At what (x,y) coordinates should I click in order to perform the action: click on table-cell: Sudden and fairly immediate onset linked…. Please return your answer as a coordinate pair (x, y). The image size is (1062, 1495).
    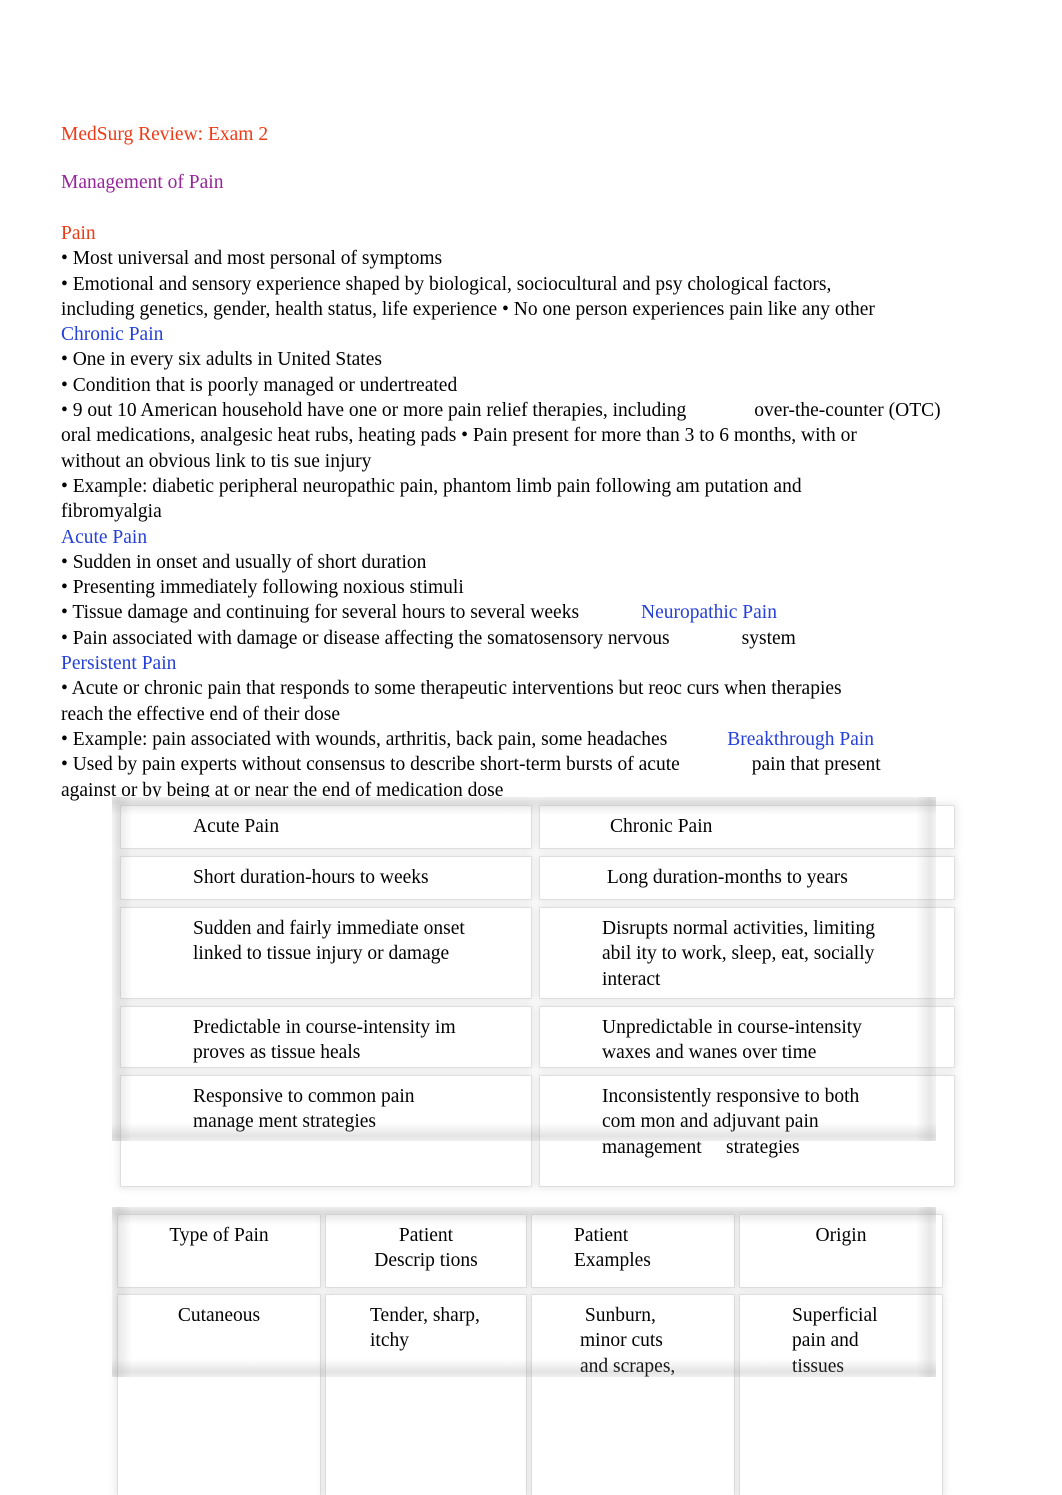
    Looking at the image, I should click on (326, 953).